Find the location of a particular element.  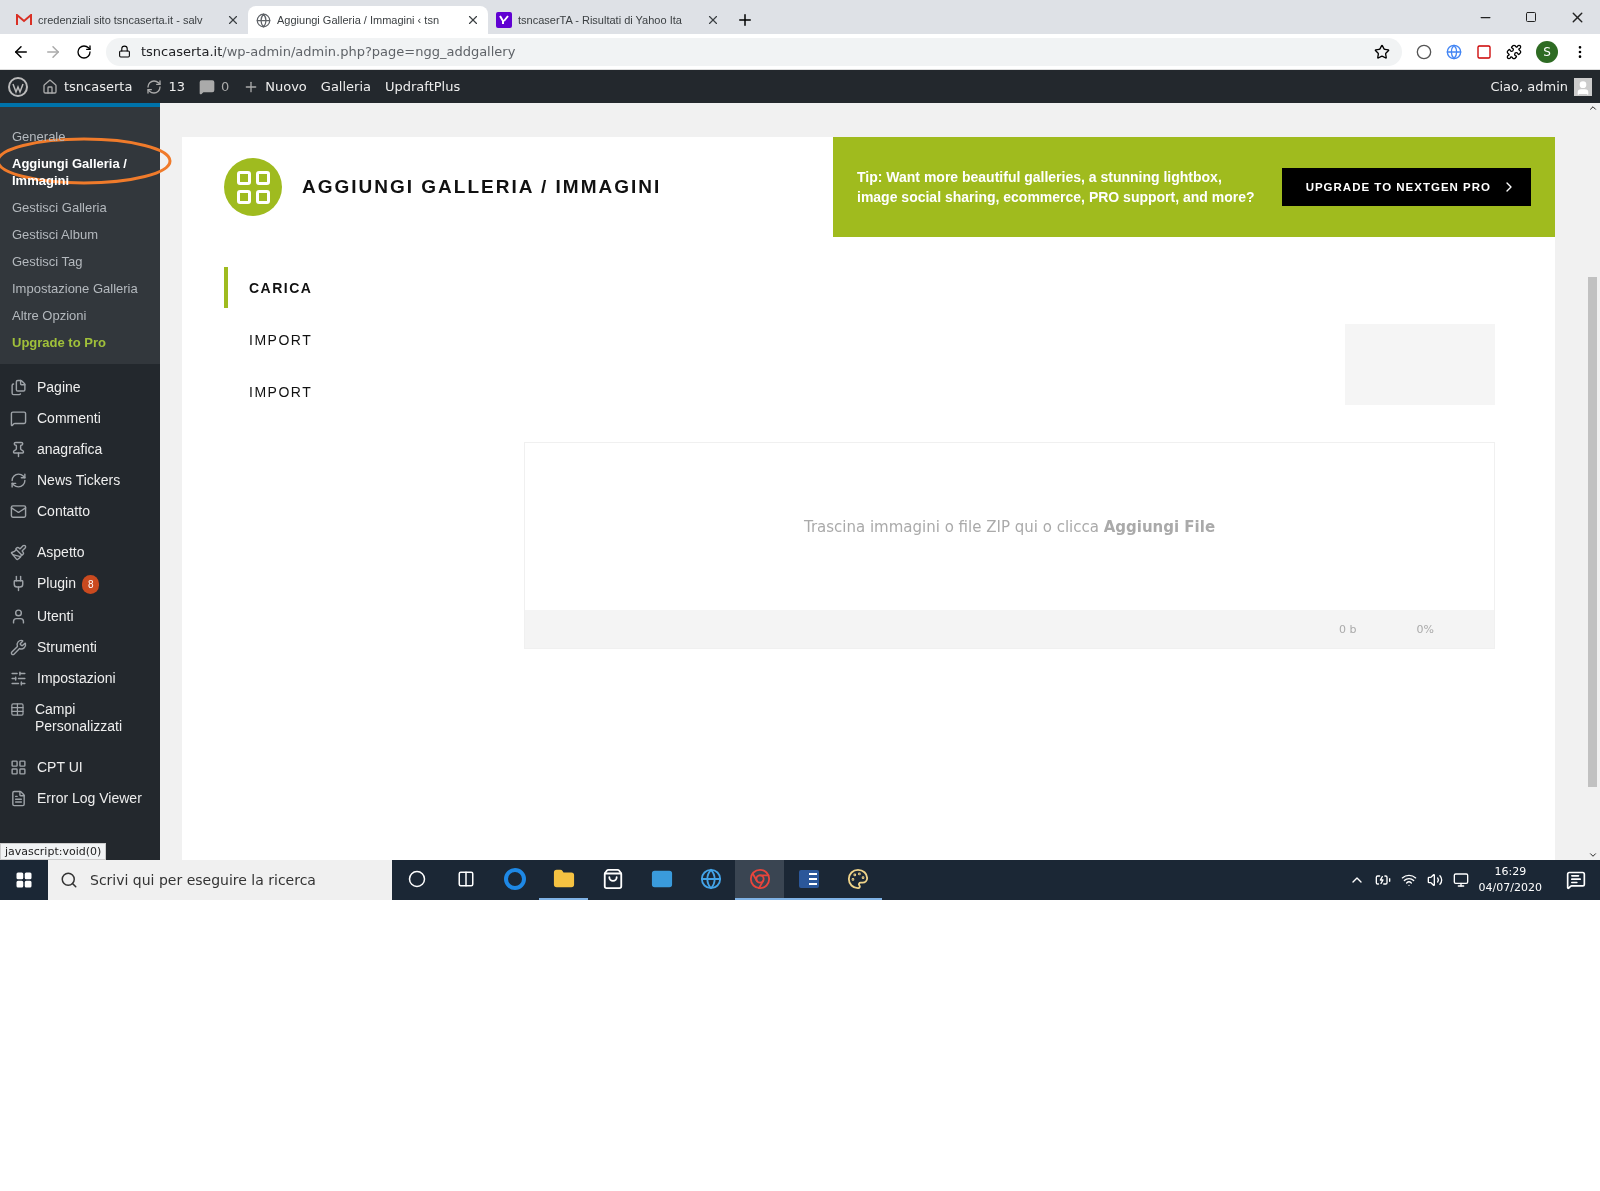

user-icon is located at coordinates (18, 616).